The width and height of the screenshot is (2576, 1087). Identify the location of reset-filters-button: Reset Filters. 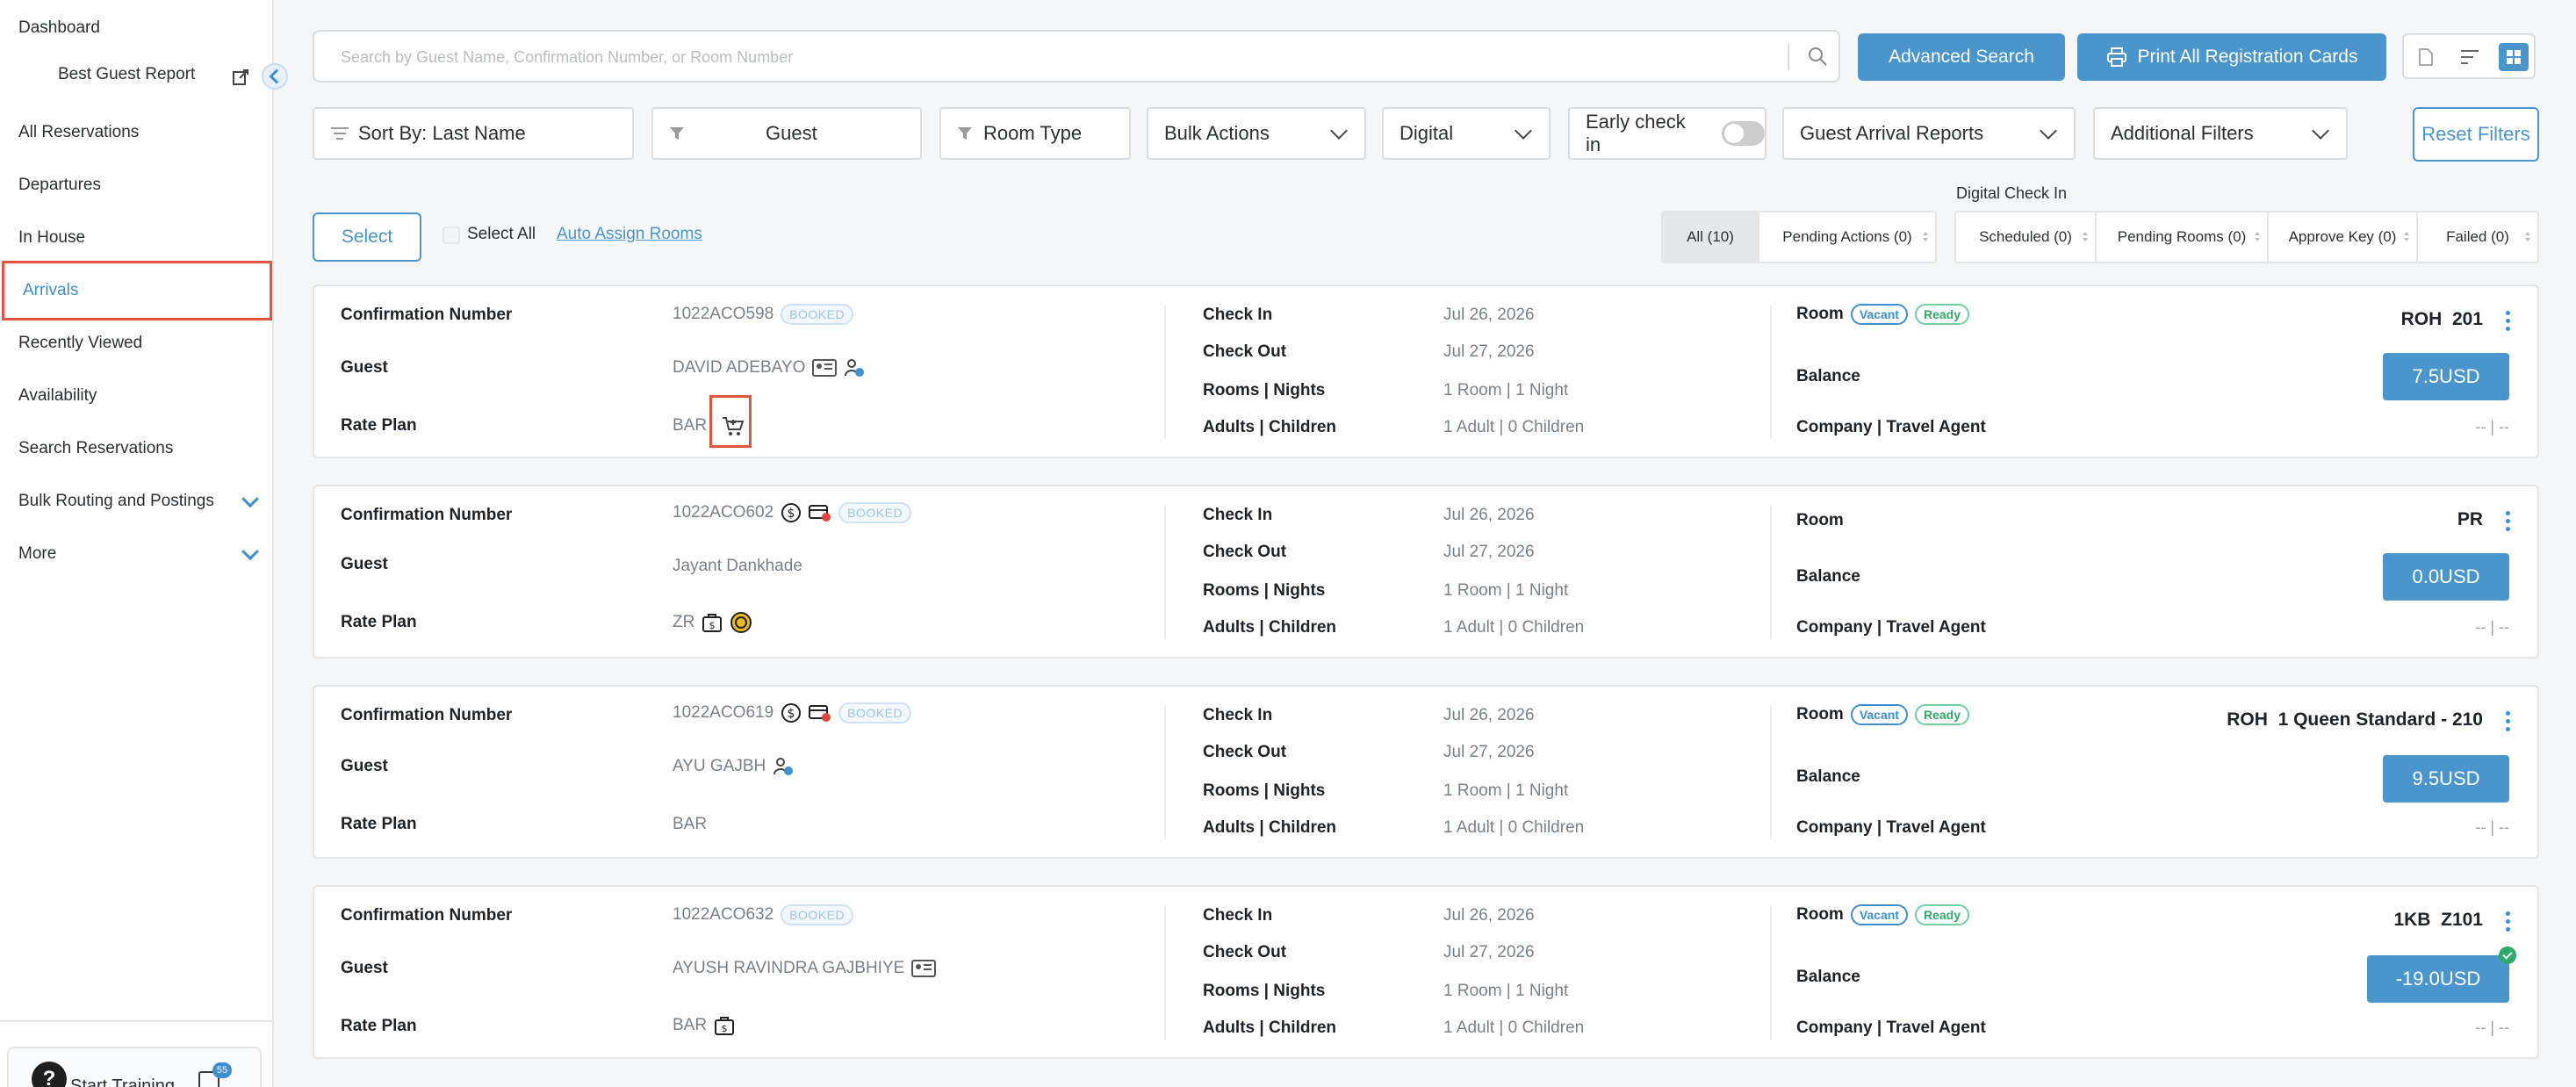
(2476, 134).